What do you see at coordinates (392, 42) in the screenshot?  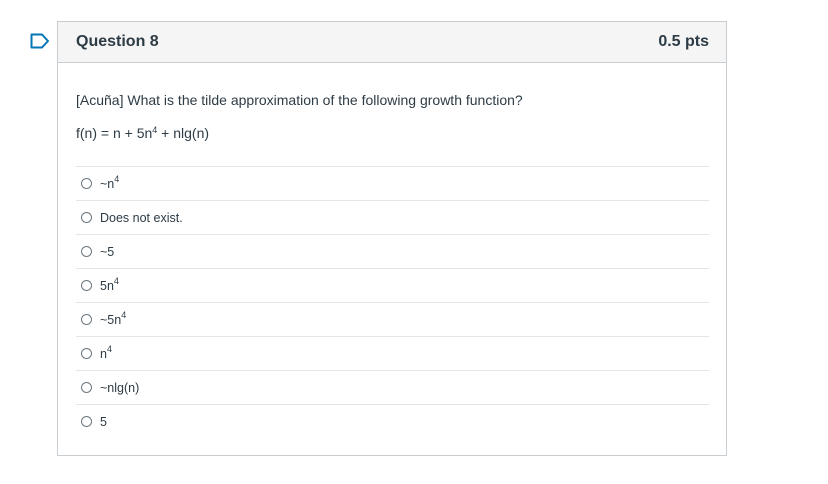 I see `question-header: Question 8 0.5 pts` at bounding box center [392, 42].